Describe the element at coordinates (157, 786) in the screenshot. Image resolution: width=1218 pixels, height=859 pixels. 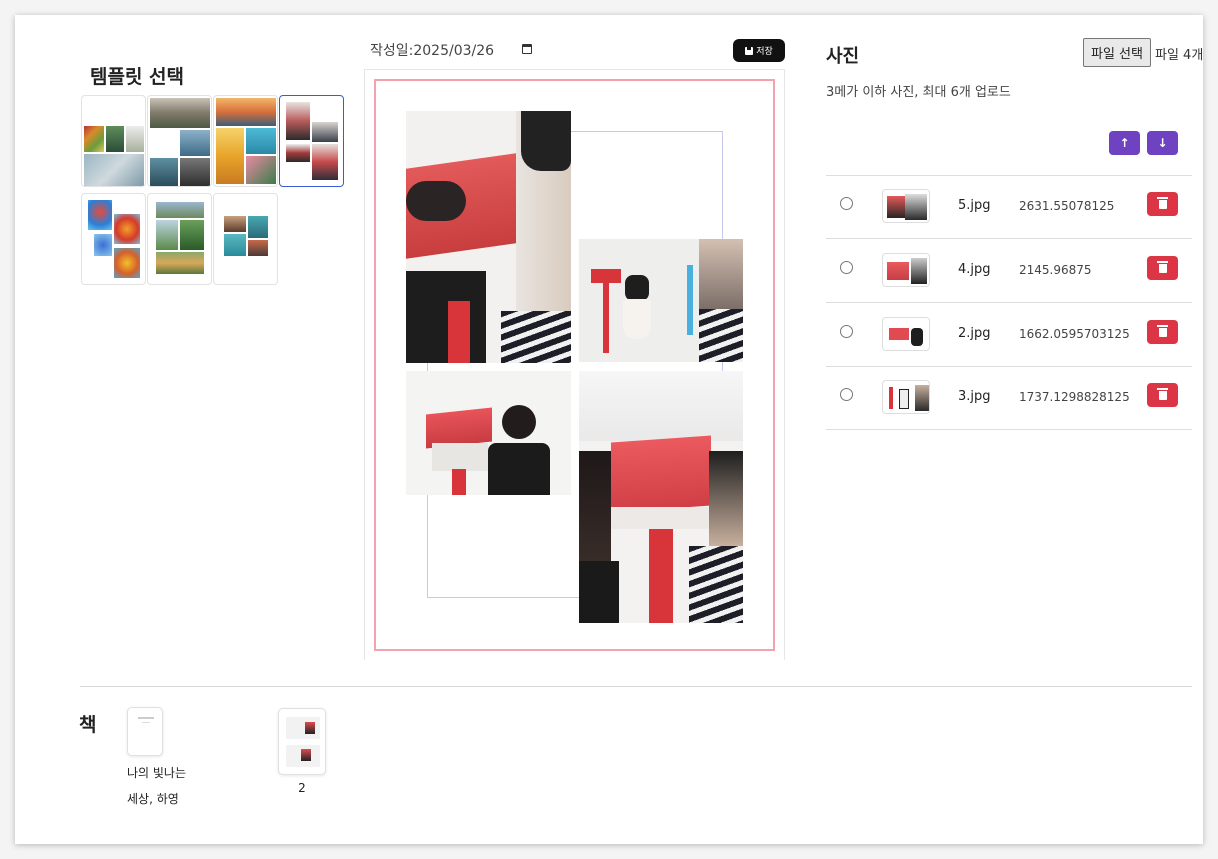
I see `book-cover-name: 나의 빛나는 세상, 하영` at that location.